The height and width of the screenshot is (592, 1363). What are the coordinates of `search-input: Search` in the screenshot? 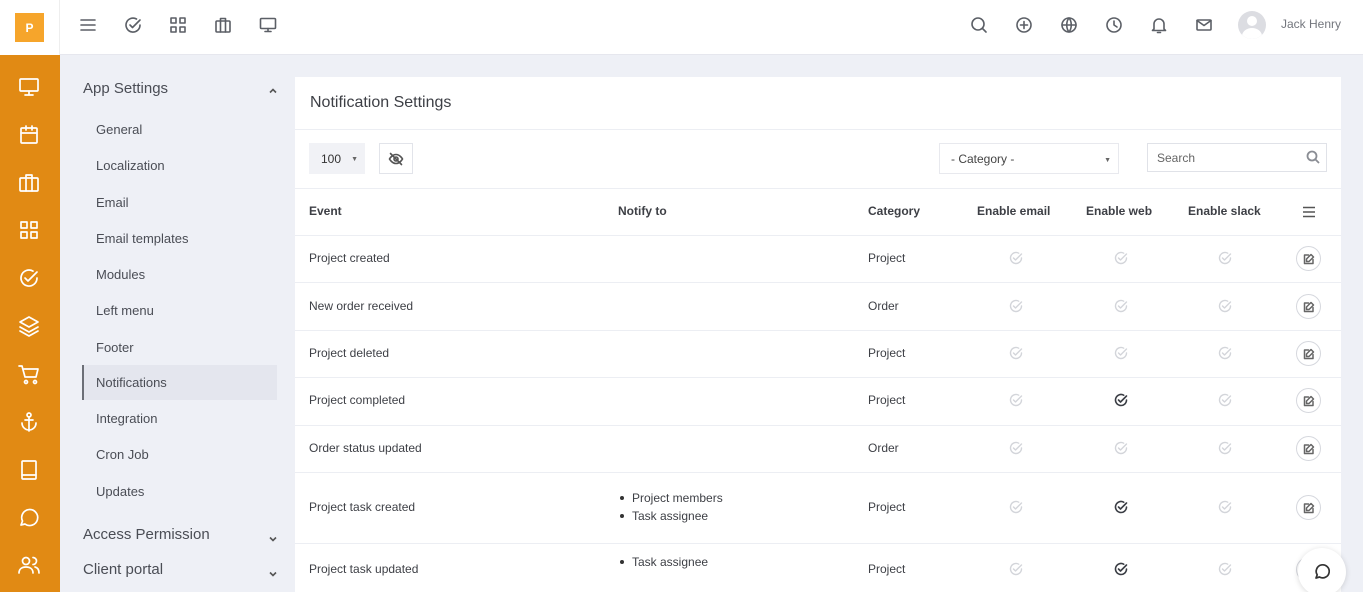 It's located at (1237, 157).